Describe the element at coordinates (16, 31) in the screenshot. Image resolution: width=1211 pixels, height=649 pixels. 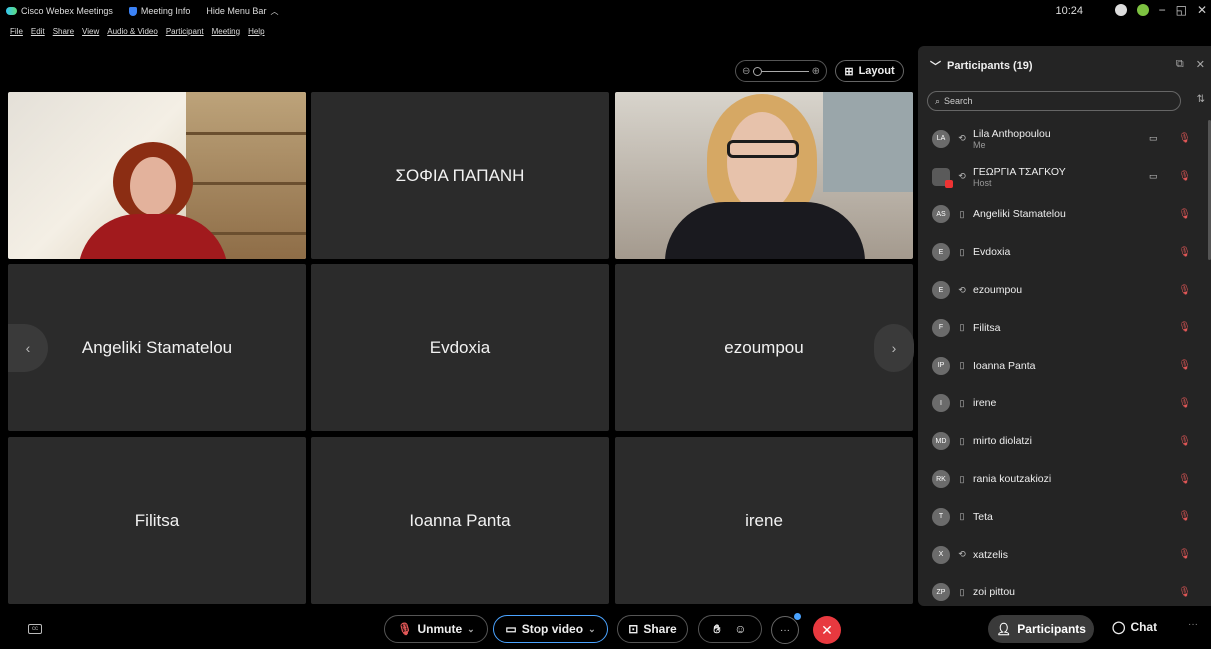
I see `menu-file: File` at that location.